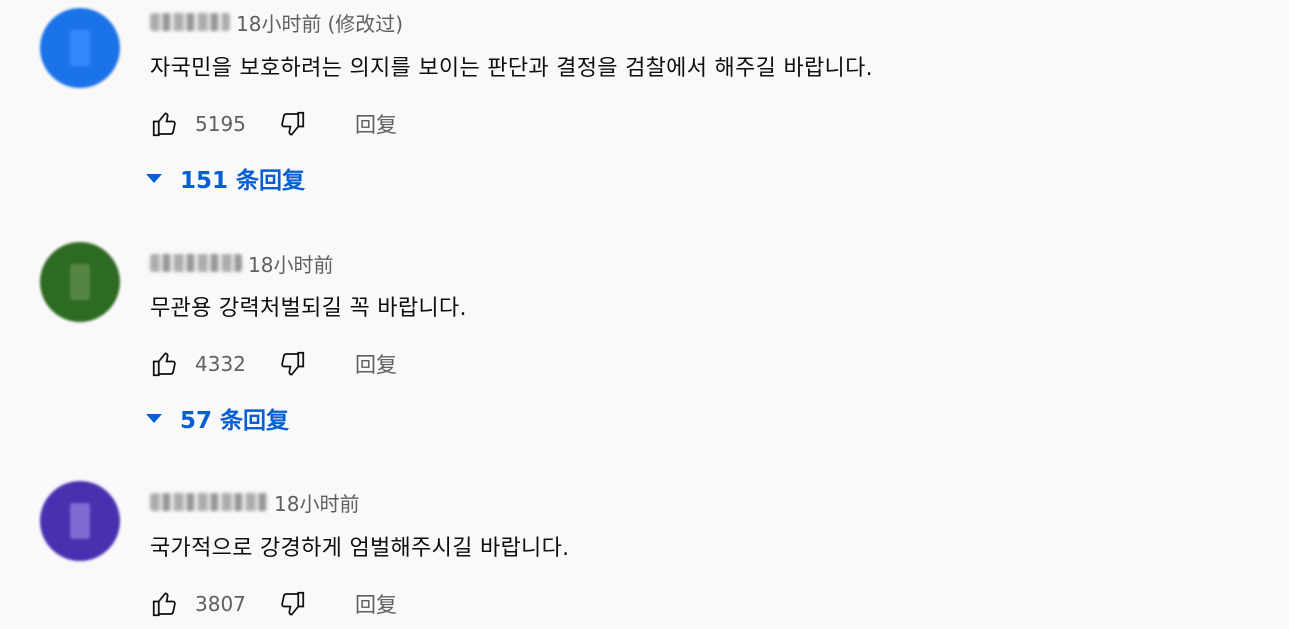  I want to click on edited-label: (修改过), so click(365, 23).